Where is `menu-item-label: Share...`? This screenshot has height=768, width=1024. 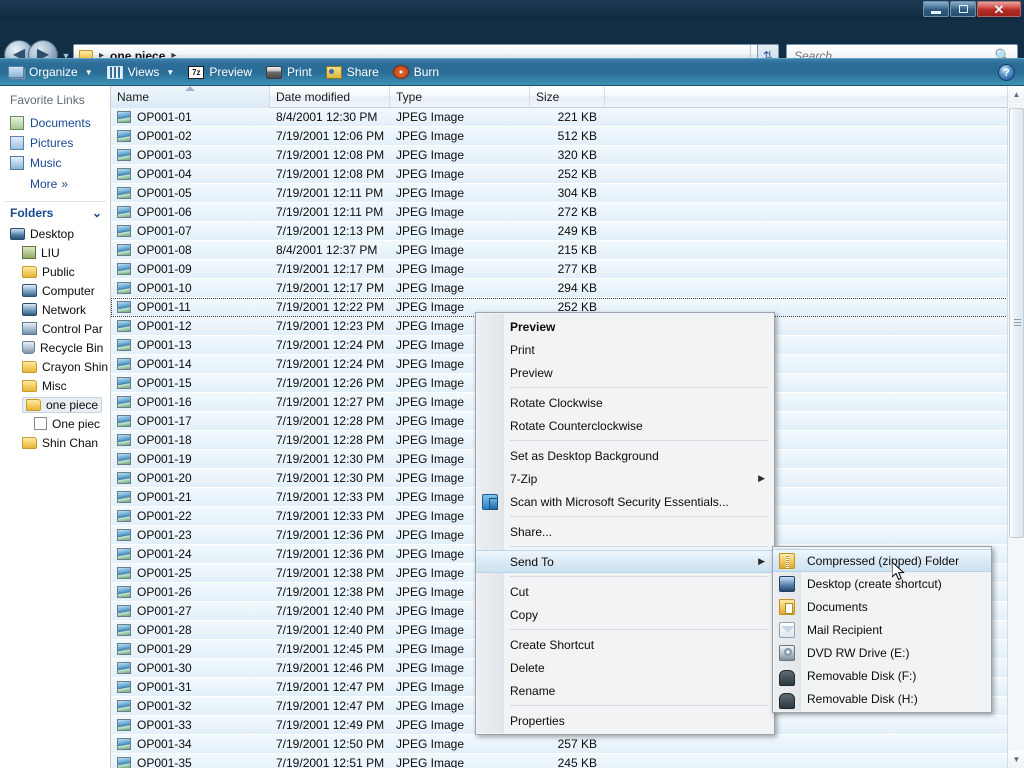 menu-item-label: Share... is located at coordinates (531, 531).